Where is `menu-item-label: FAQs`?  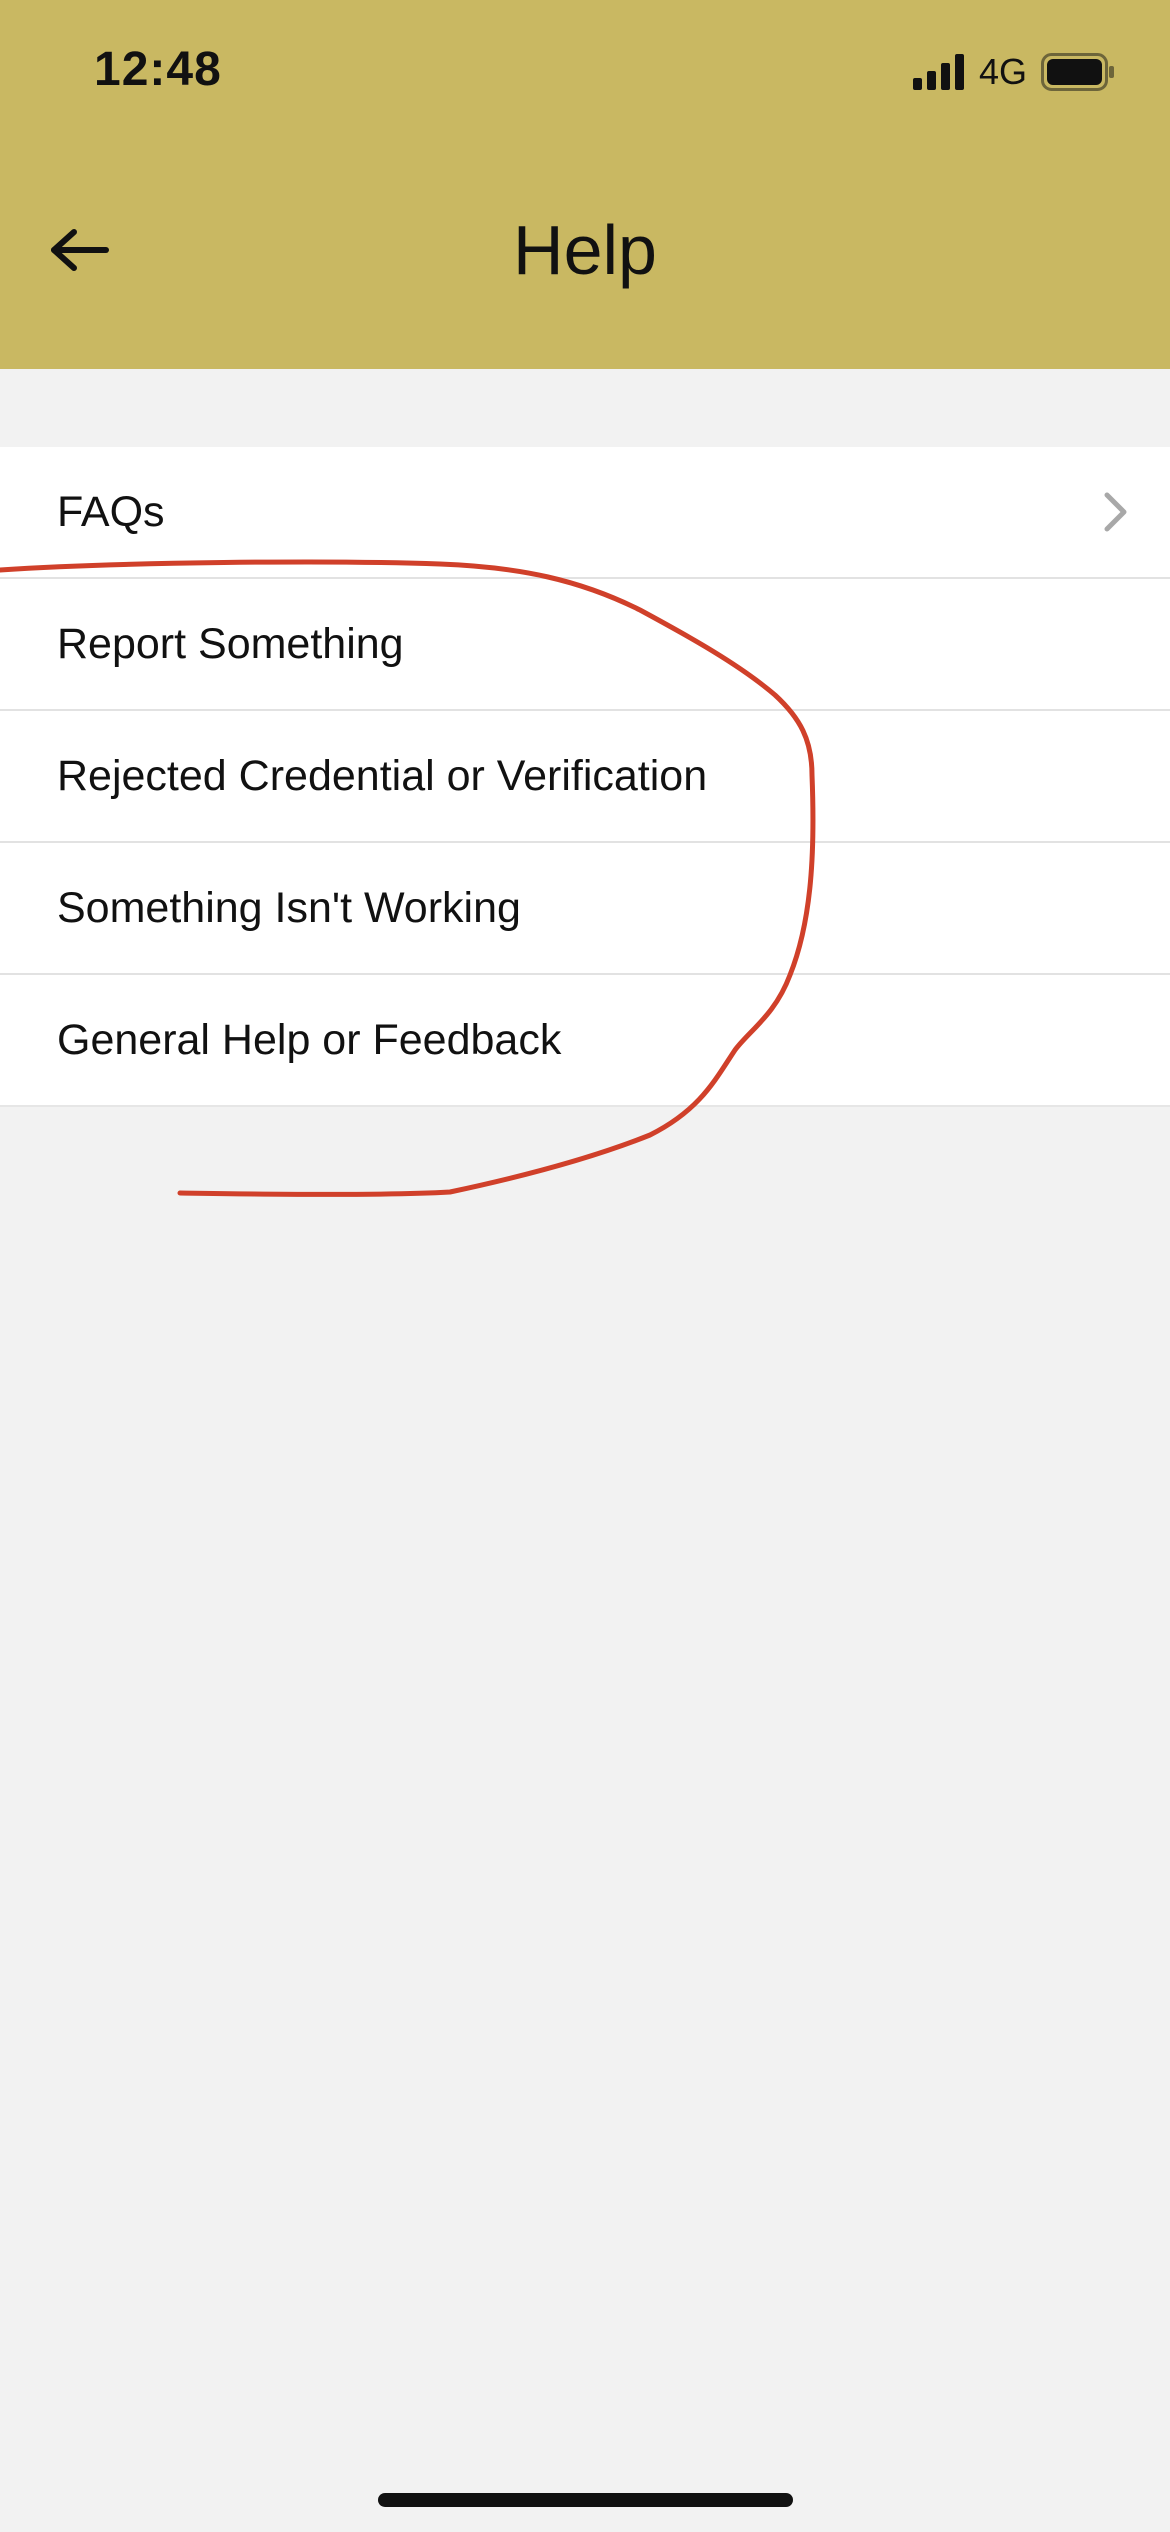
menu-item-label: FAQs is located at coordinates (111, 511).